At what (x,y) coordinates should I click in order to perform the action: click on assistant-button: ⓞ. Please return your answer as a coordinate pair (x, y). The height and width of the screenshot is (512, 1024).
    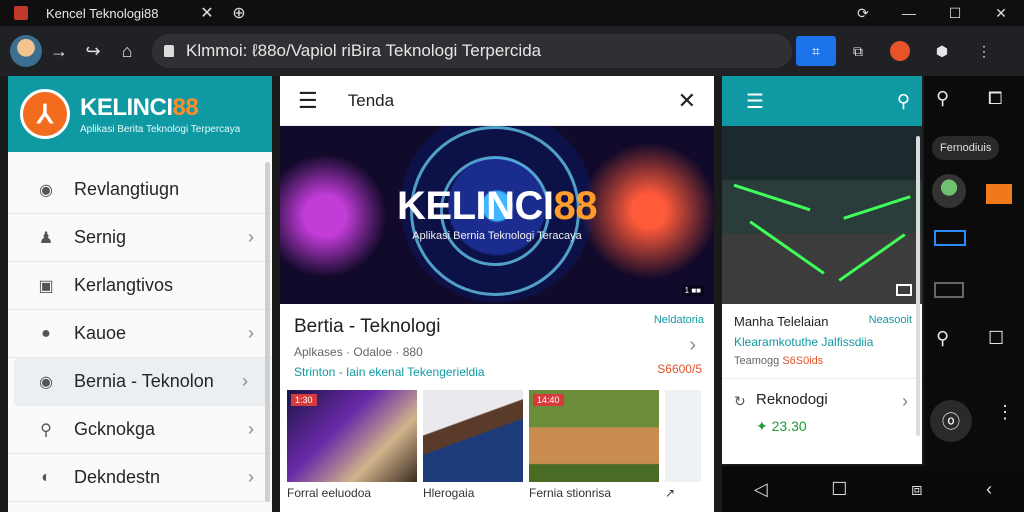
    Looking at the image, I should click on (951, 421).